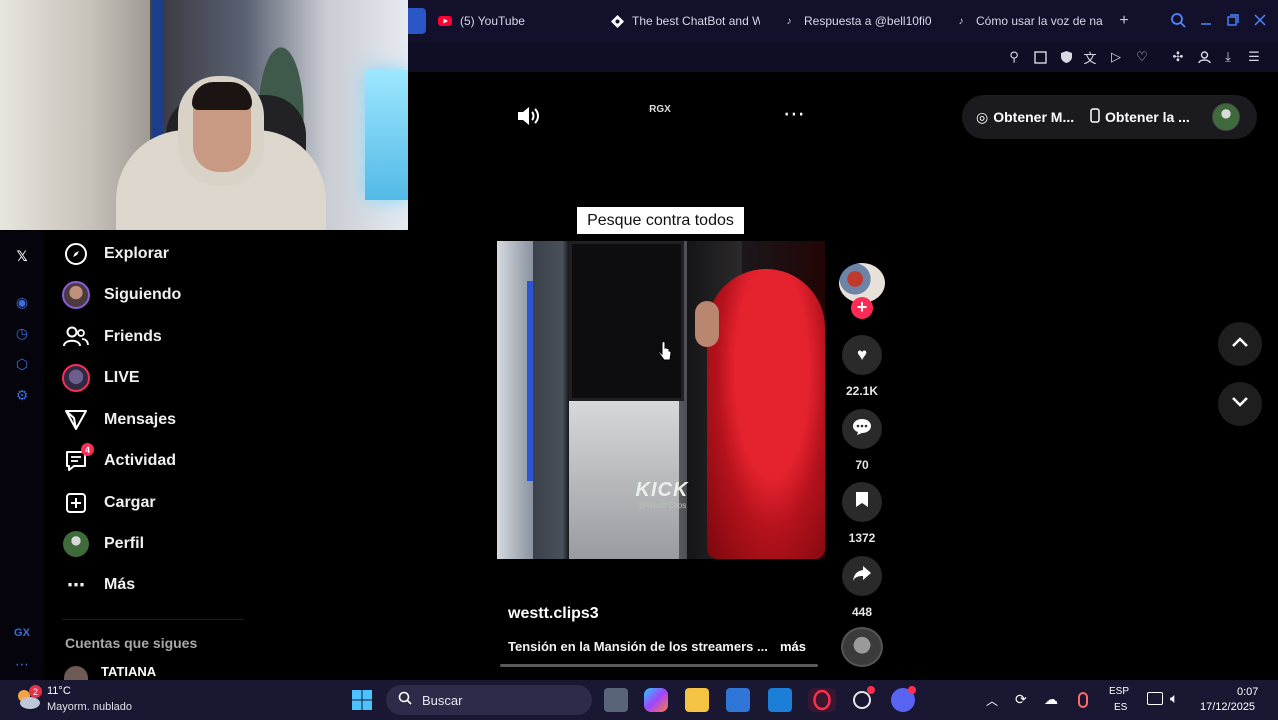  I want to click on next-video-button, so click(1240, 404).